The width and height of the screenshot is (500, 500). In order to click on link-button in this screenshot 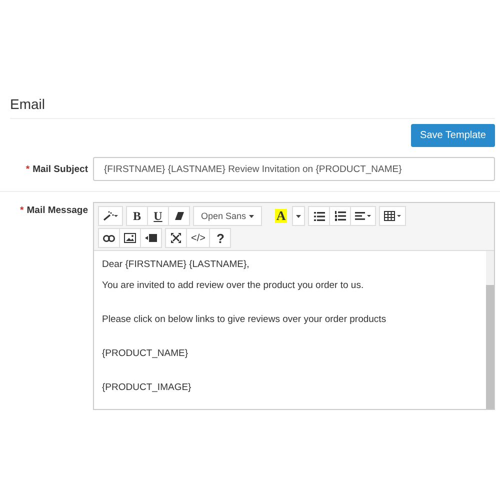, I will do `click(109, 238)`.